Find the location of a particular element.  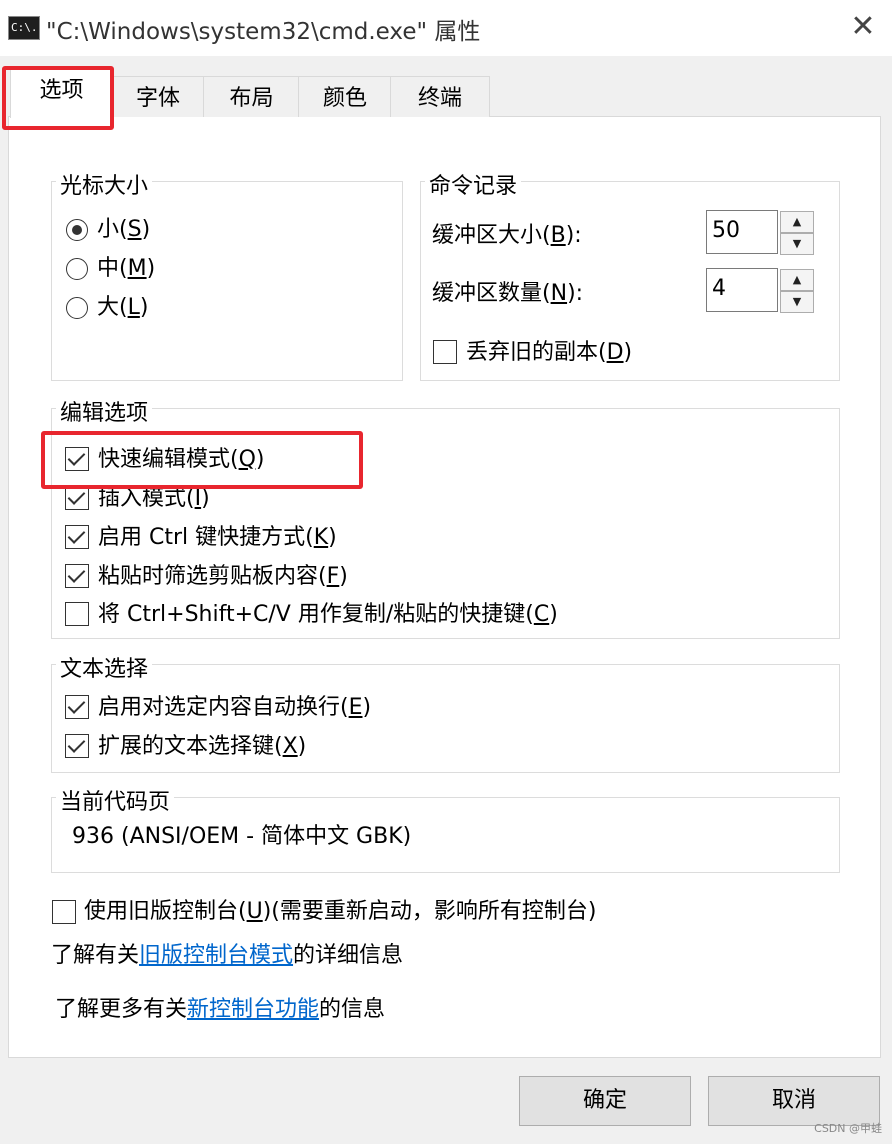

checkbox-ctrl-shift-copy-paste is located at coordinates (77, 614).